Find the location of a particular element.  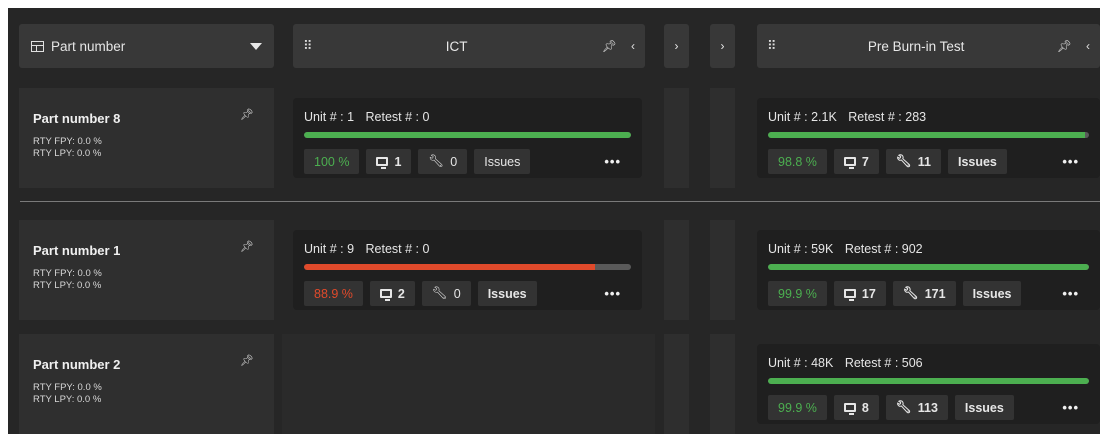

stations-chip: 8 is located at coordinates (856, 407).